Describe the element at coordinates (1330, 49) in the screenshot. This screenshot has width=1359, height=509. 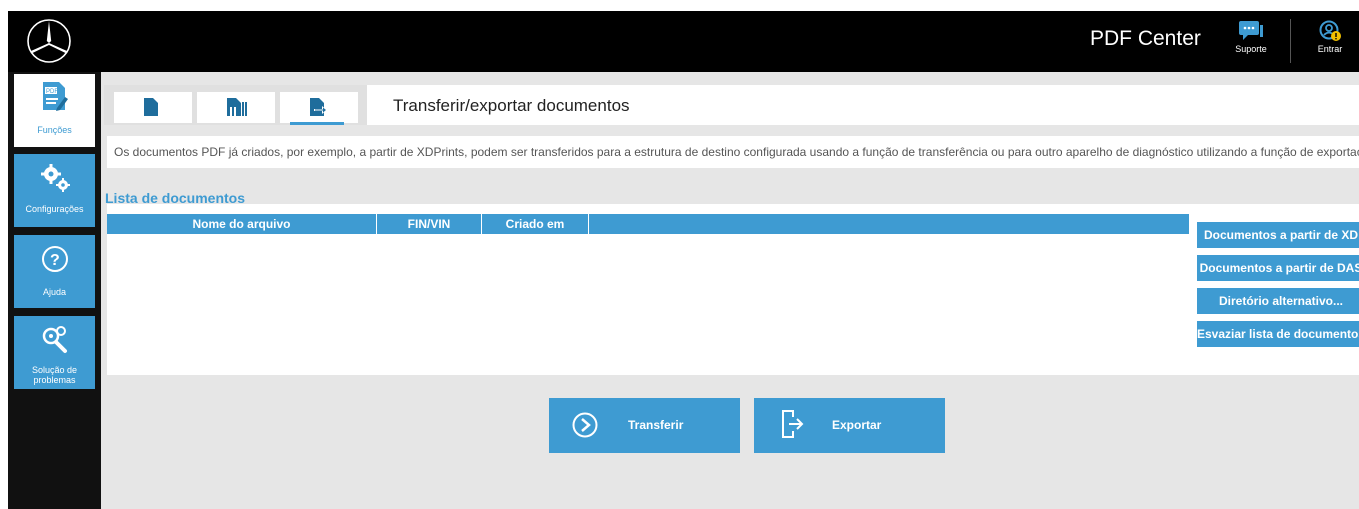
I see `login-label: Entrar` at that location.